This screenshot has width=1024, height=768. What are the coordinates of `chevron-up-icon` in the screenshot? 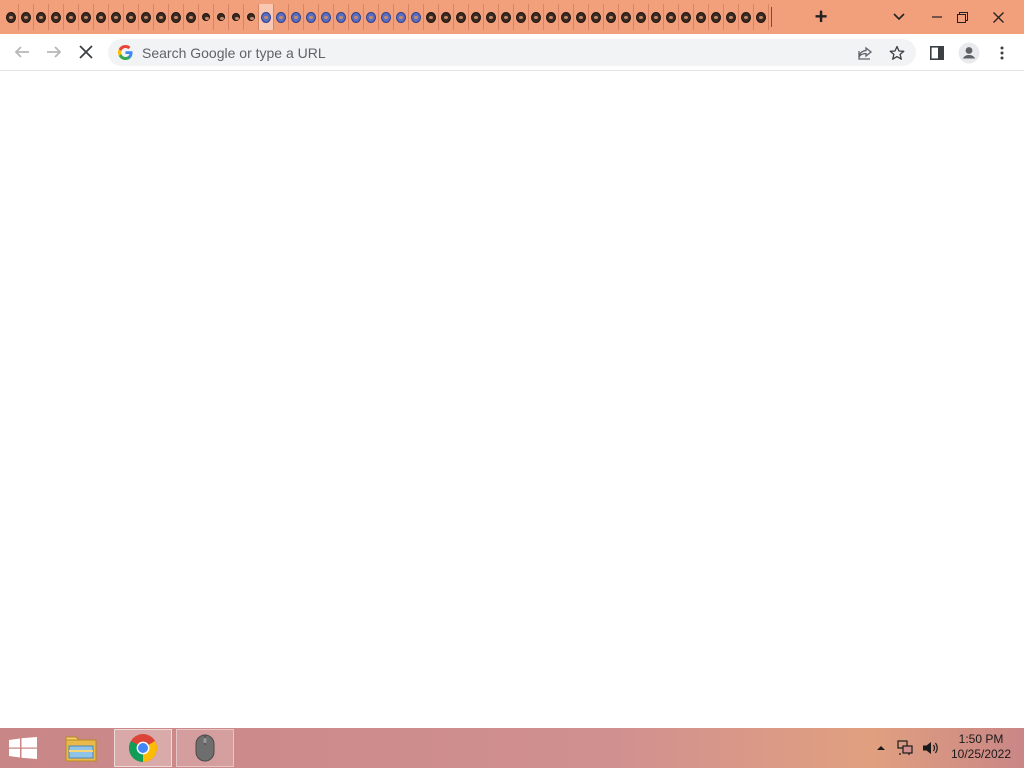 It's located at (881, 748).